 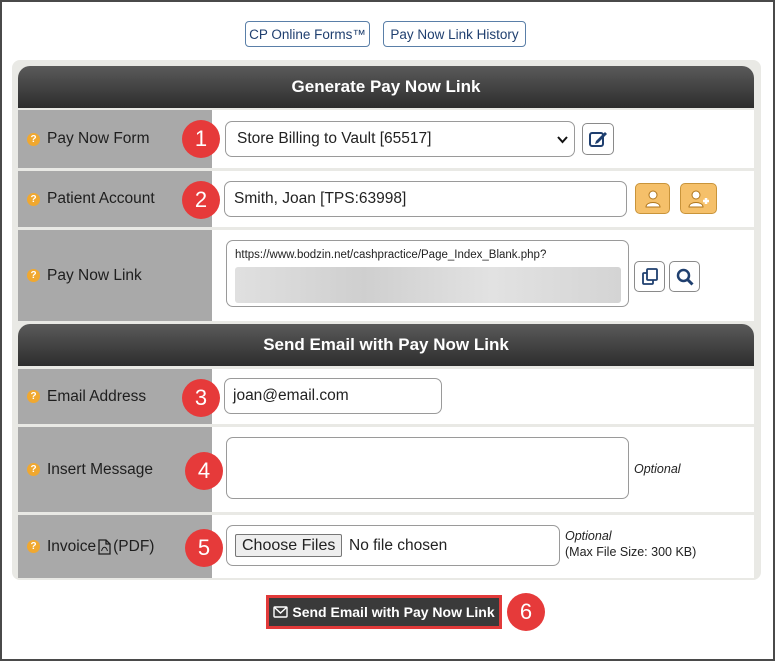 What do you see at coordinates (425, 199) in the screenshot?
I see `patient-account-input: Smith, Joan [TPS:63998]` at bounding box center [425, 199].